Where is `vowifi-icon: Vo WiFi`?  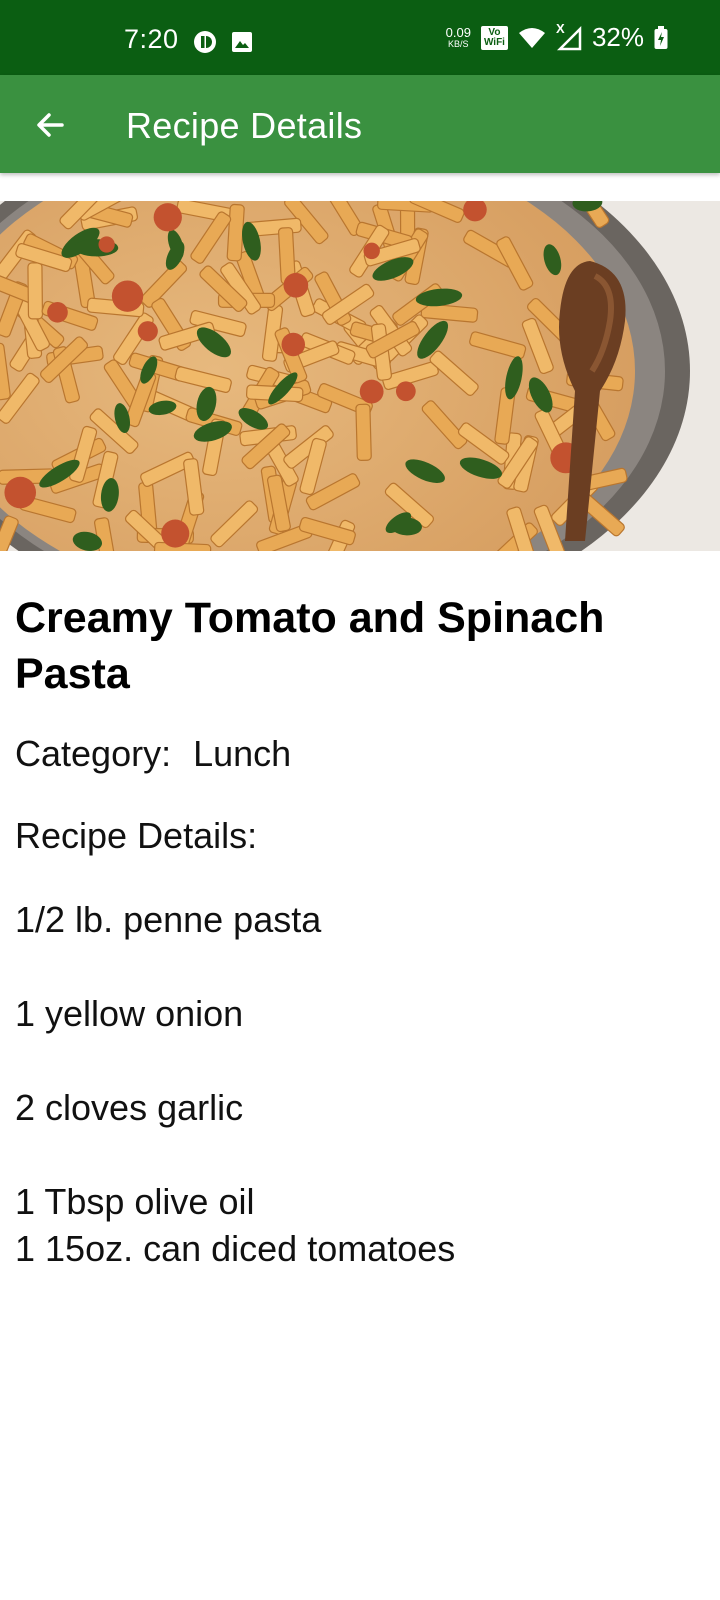 vowifi-icon: Vo WiFi is located at coordinates (494, 37).